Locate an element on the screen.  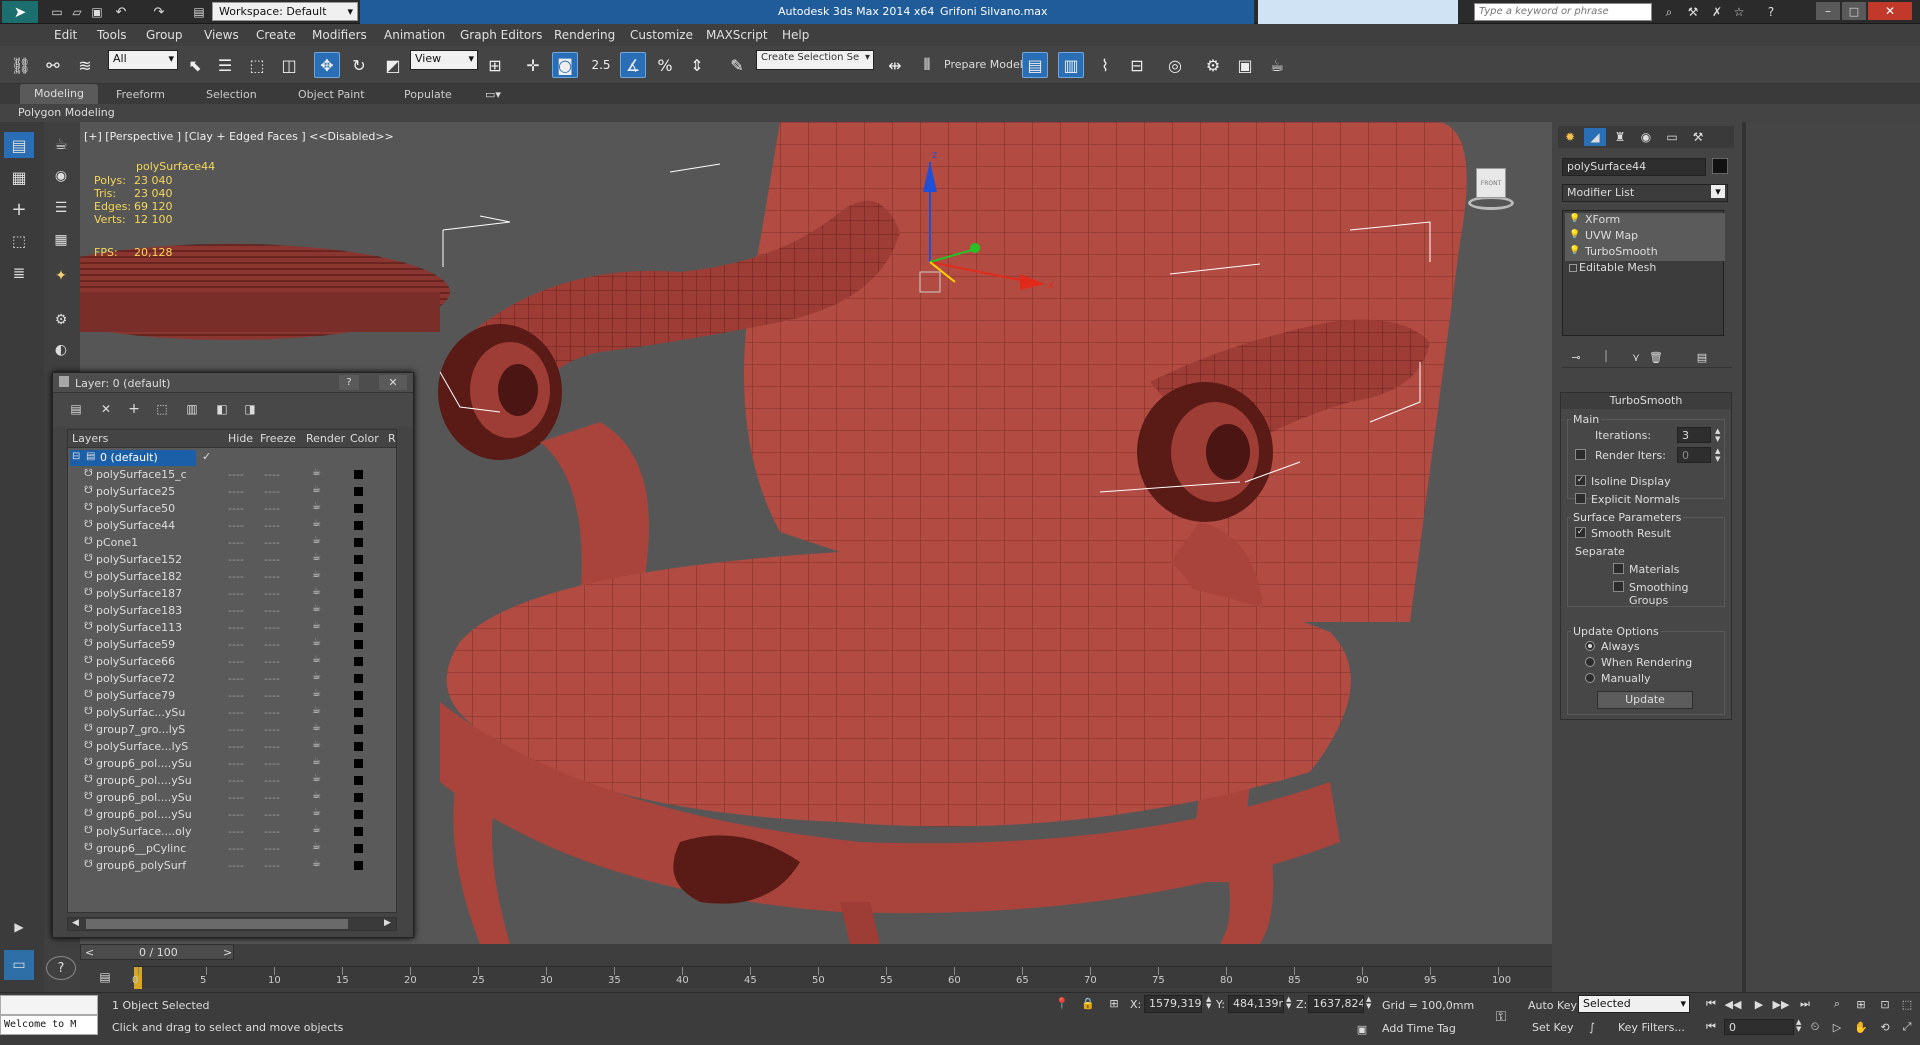
smooth-result-checkbox: ✓ is located at coordinates (1580, 532).